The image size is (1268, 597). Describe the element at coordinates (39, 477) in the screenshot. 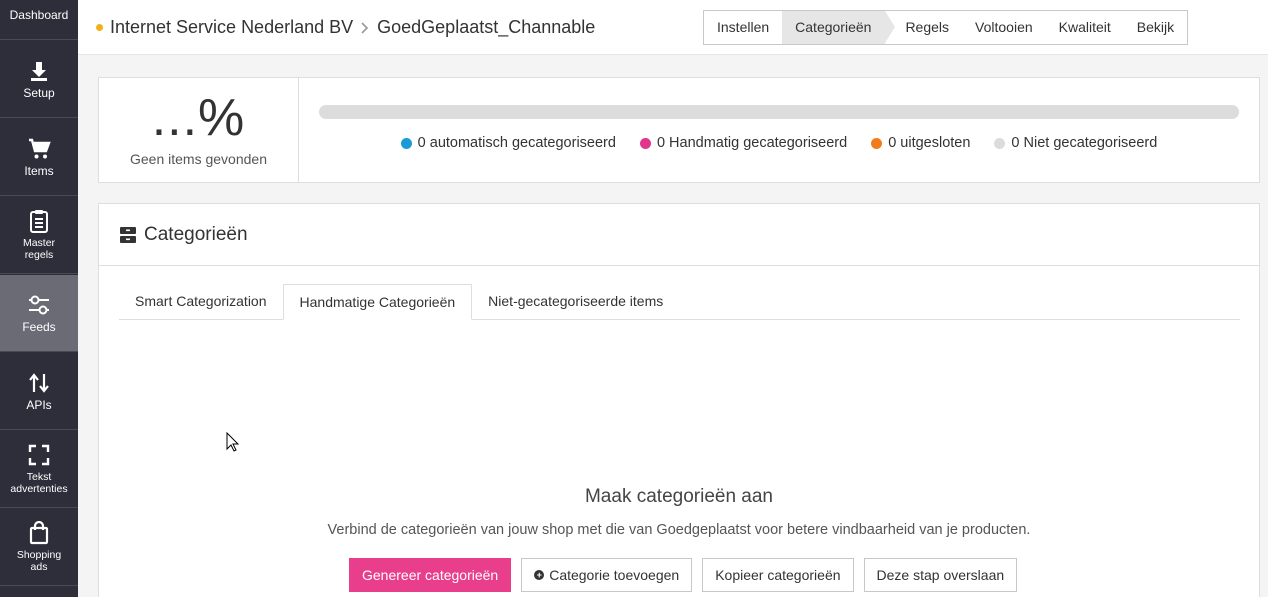

I see `sidebar-item-label: Tekst` at that location.